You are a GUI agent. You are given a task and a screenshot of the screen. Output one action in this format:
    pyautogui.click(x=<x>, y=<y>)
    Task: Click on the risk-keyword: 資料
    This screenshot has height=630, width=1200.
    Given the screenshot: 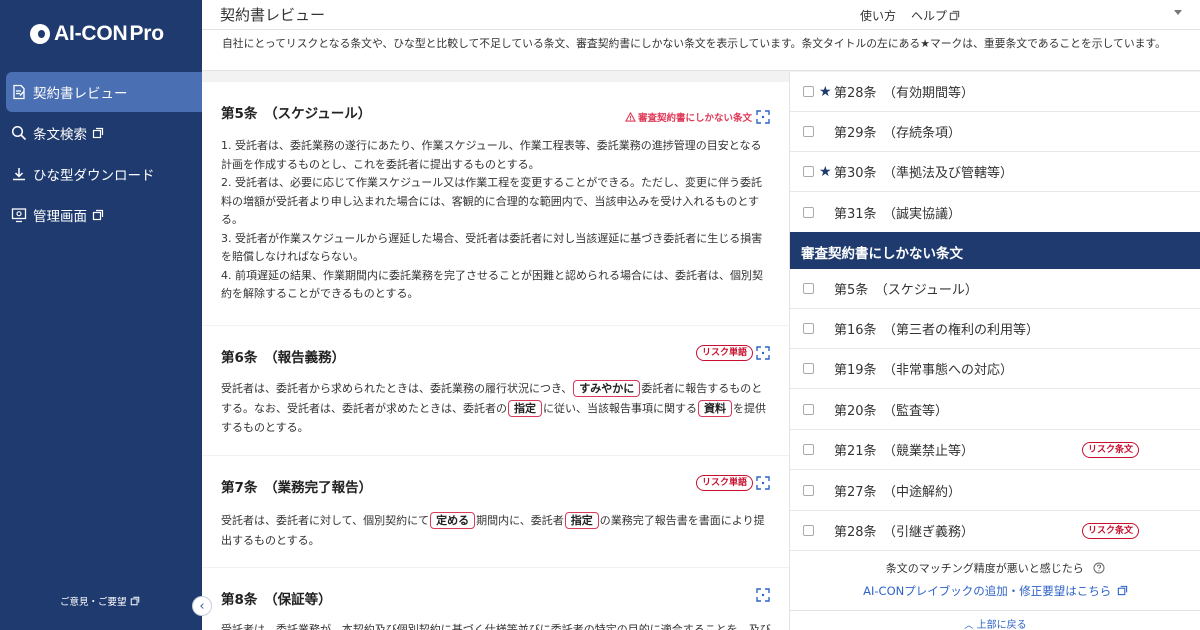 What is the action you would take?
    pyautogui.click(x=715, y=408)
    